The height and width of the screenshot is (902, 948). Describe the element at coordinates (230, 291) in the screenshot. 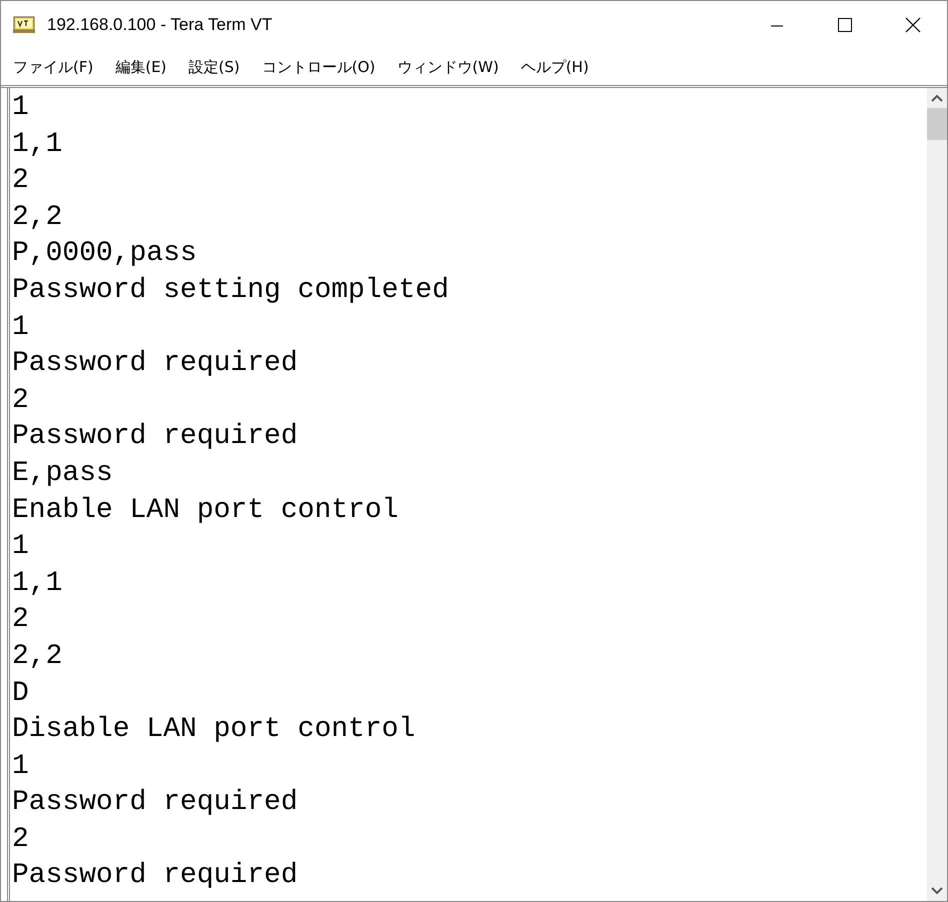

I see `terminal-line: Password setting completed` at that location.